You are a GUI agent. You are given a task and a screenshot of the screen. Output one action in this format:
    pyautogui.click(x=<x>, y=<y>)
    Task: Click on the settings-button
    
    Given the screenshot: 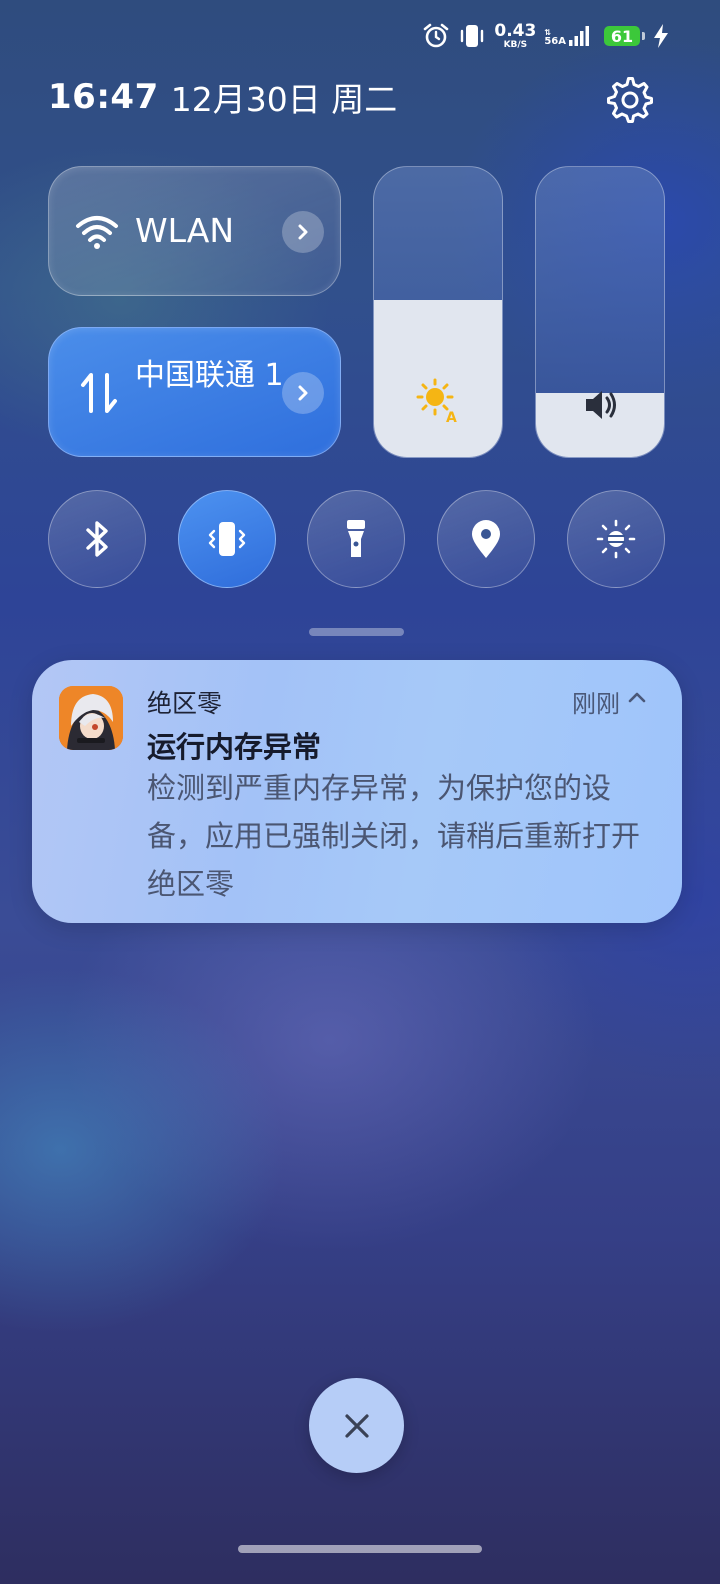 What is the action you would take?
    pyautogui.click(x=630, y=100)
    